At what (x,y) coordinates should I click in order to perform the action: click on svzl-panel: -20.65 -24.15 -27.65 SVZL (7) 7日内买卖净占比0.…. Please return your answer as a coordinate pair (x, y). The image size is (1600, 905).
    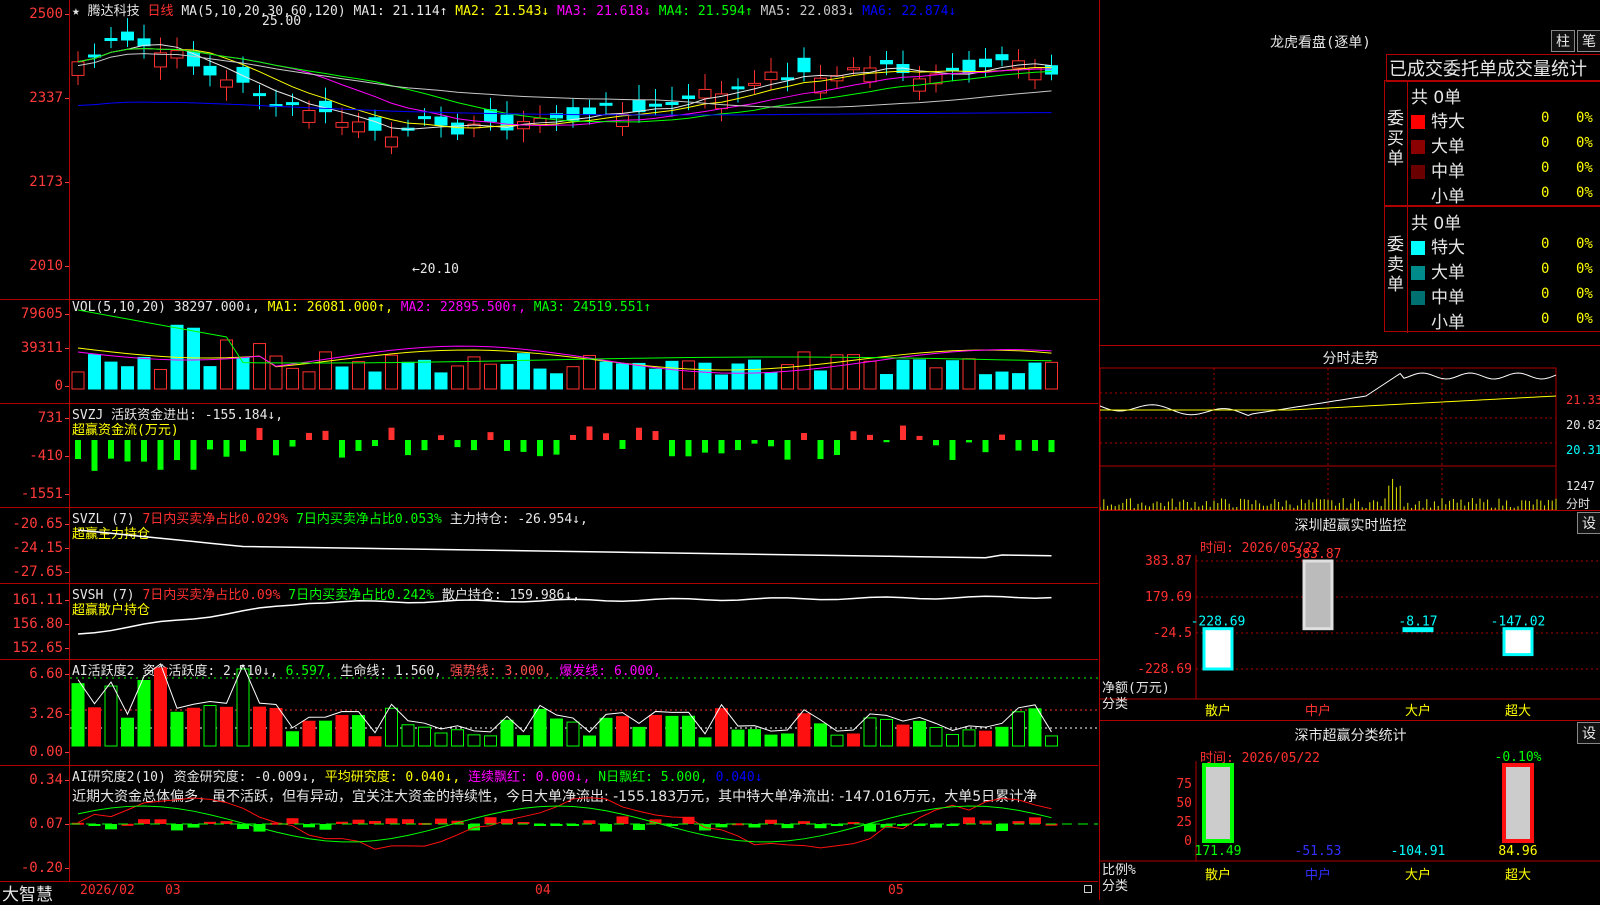
    Looking at the image, I should click on (549, 546).